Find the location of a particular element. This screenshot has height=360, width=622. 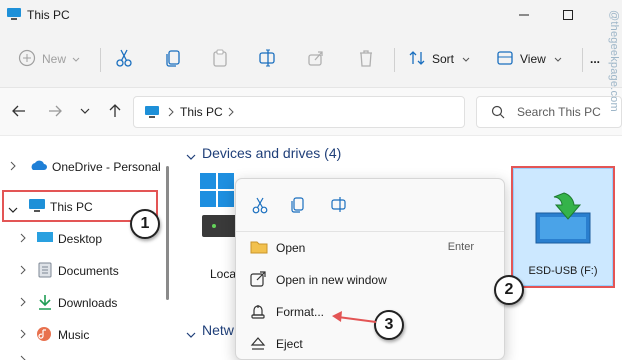

forward-button is located at coordinates (55, 112).